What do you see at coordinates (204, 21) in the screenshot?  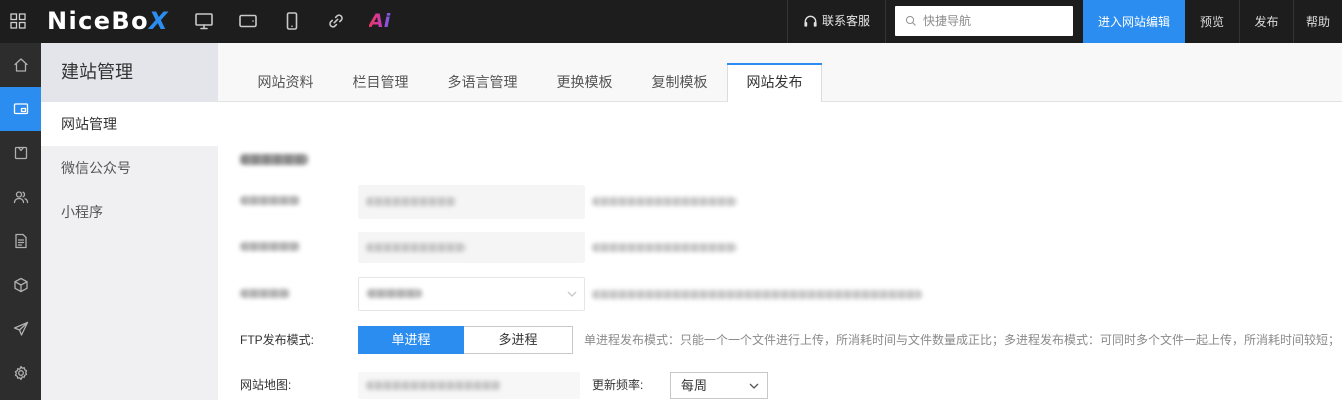 I see `desktop-icon` at bounding box center [204, 21].